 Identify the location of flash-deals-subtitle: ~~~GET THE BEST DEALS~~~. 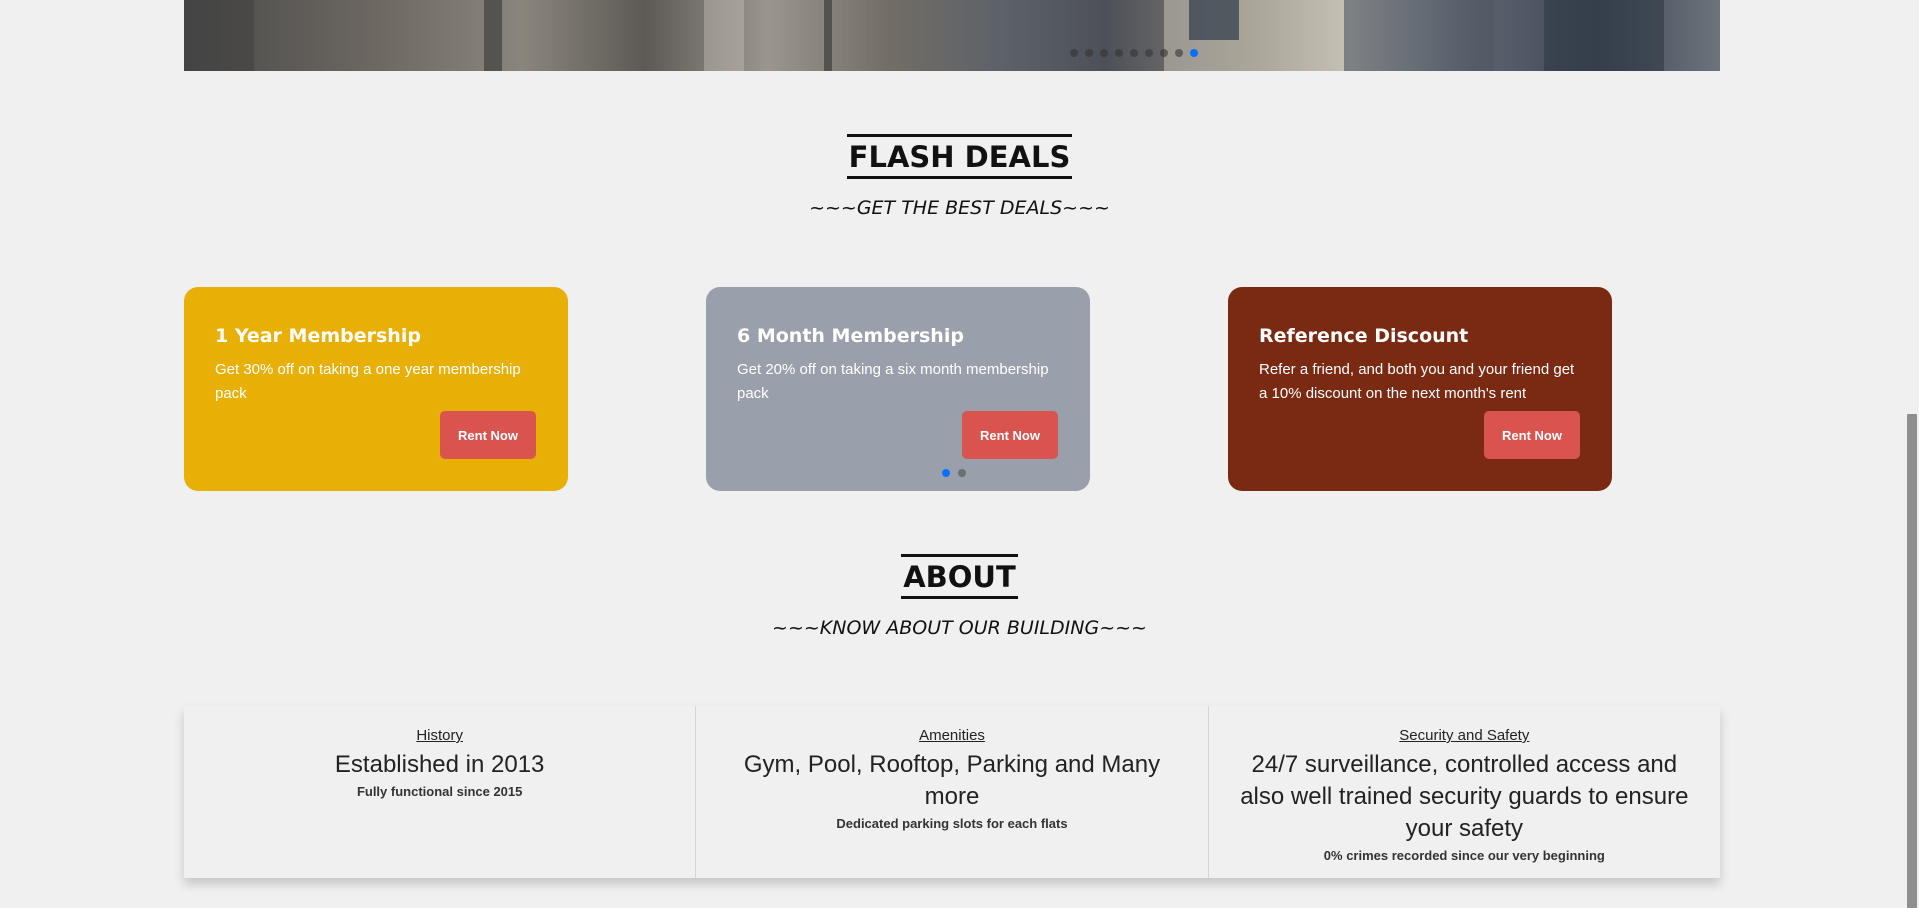
(959, 208).